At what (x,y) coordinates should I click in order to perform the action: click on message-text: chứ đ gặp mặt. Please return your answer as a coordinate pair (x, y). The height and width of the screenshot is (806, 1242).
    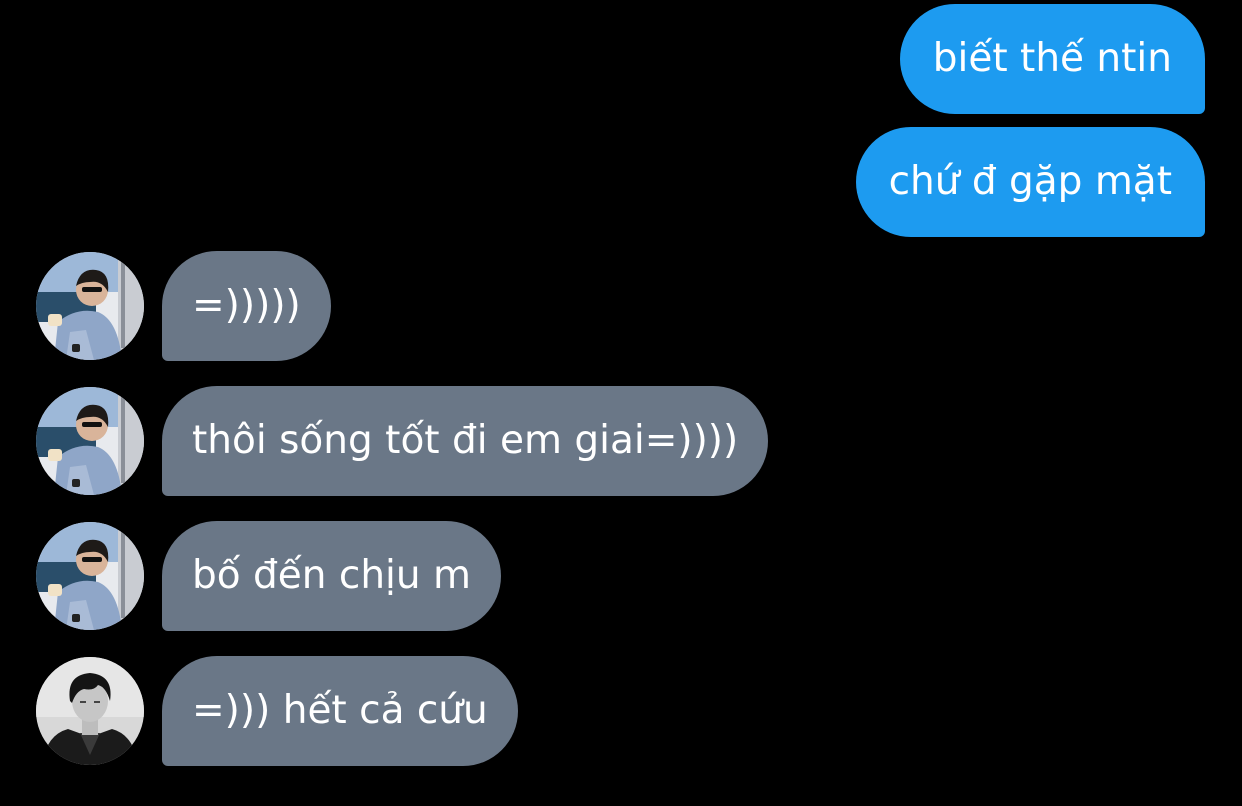
    Looking at the image, I should click on (1030, 181).